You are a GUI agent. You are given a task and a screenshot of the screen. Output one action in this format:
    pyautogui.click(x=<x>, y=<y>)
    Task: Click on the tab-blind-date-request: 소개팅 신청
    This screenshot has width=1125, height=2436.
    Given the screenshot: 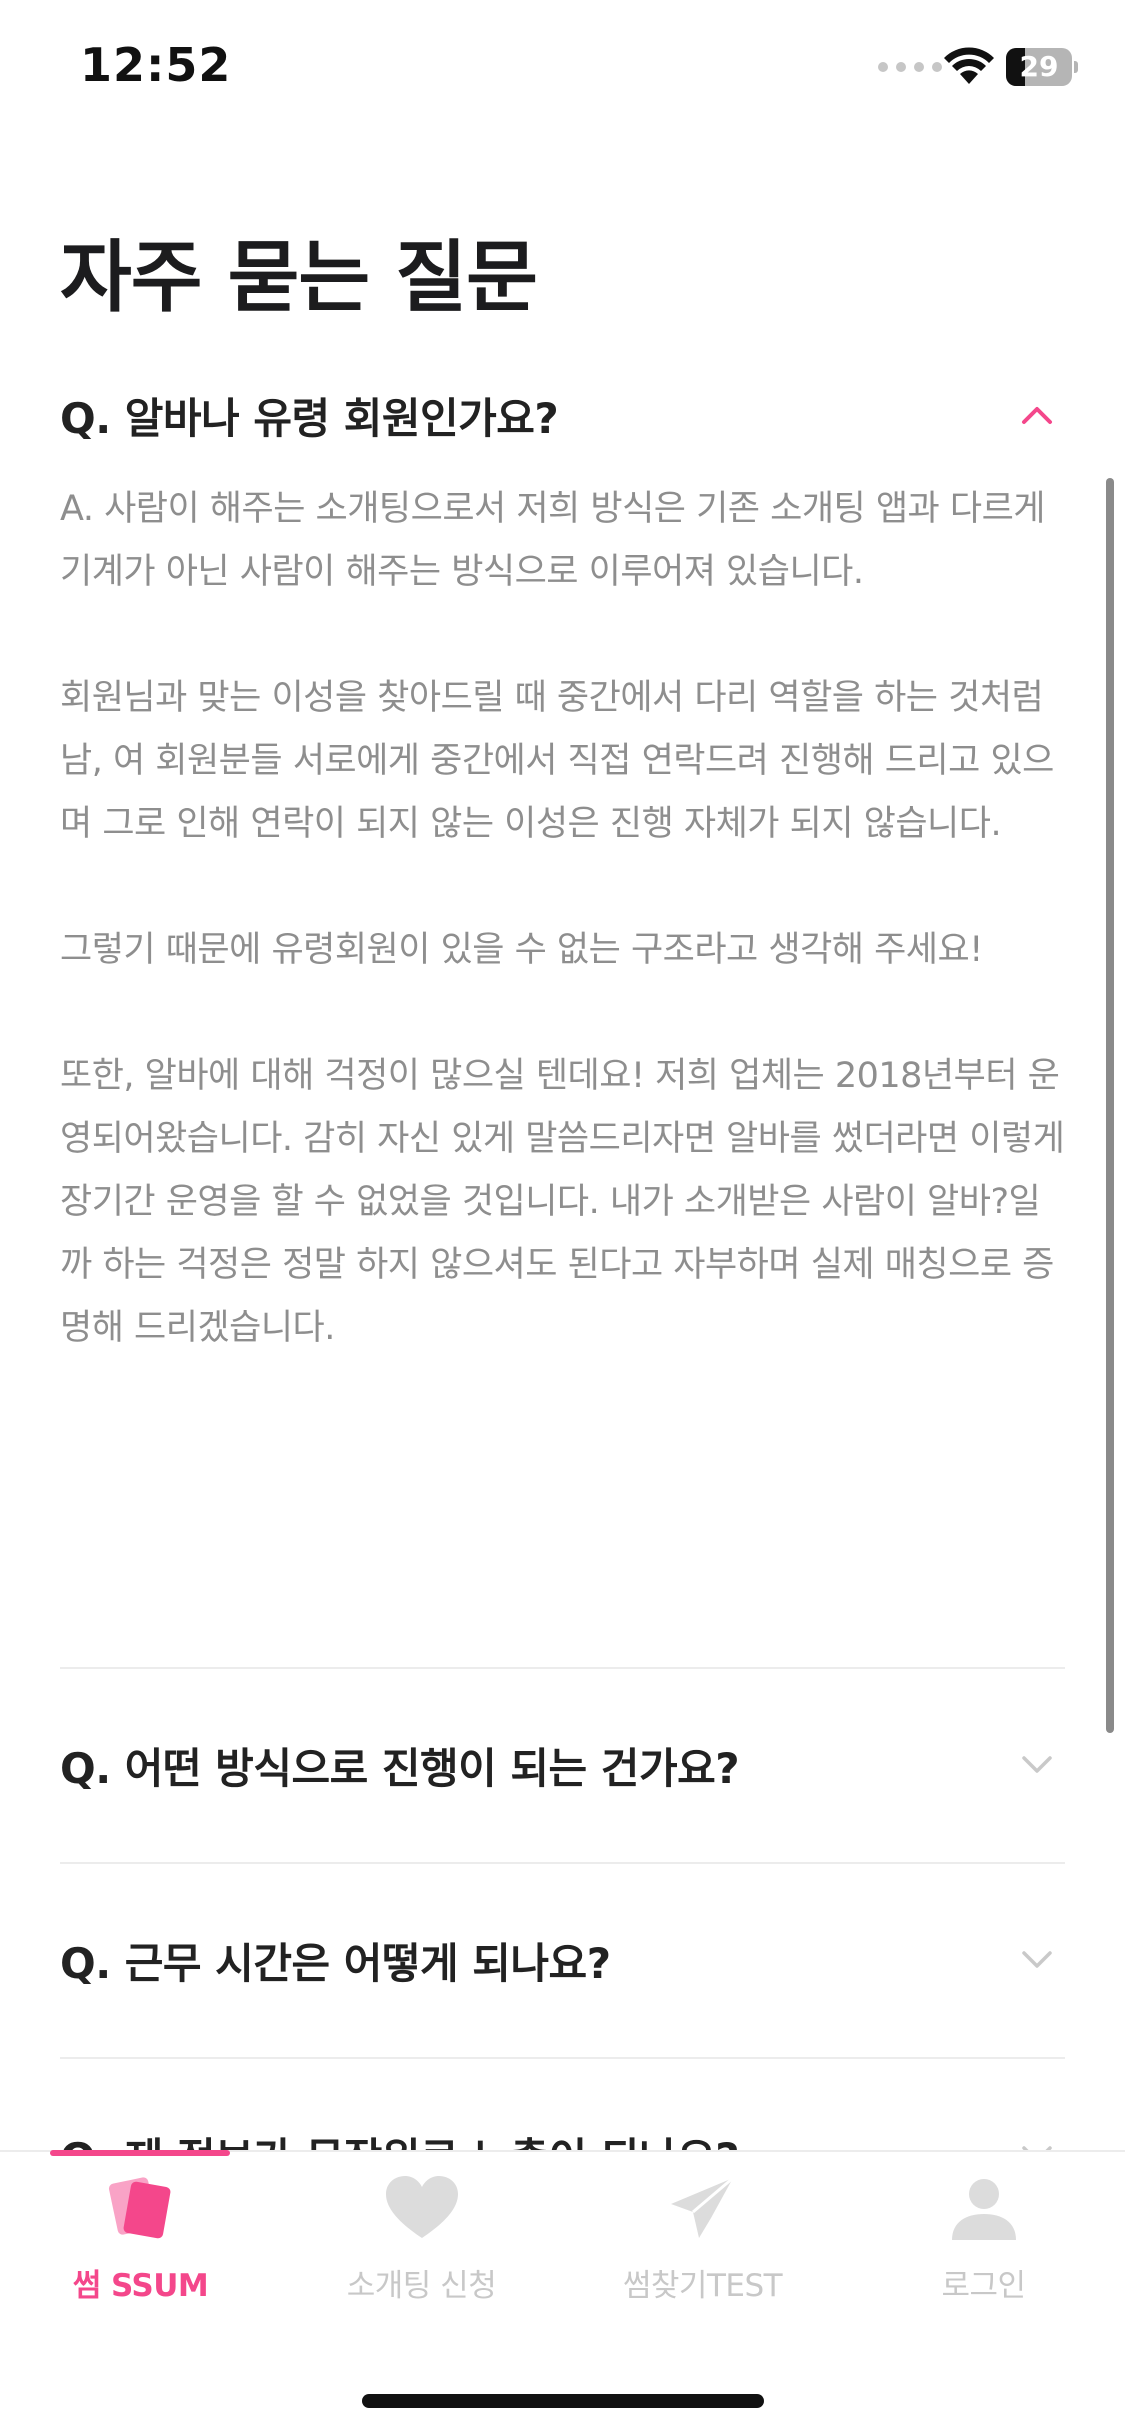 What is the action you would take?
    pyautogui.click(x=421, y=2239)
    